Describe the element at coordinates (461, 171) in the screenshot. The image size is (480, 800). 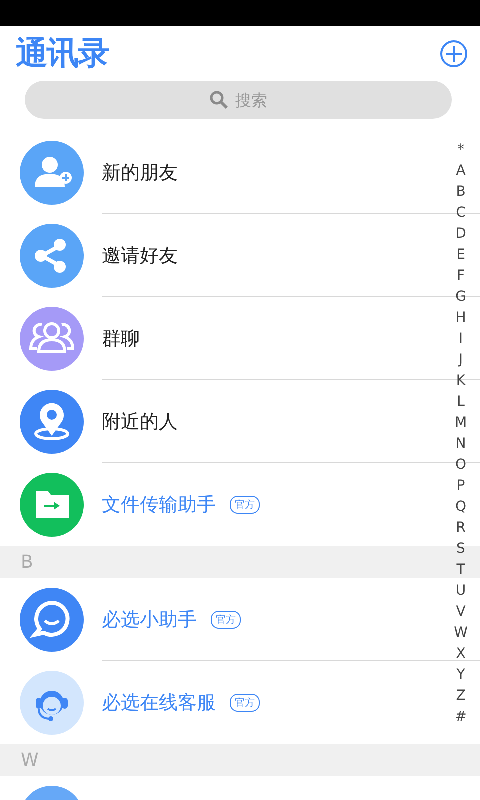
I see `index-letter: A` at that location.